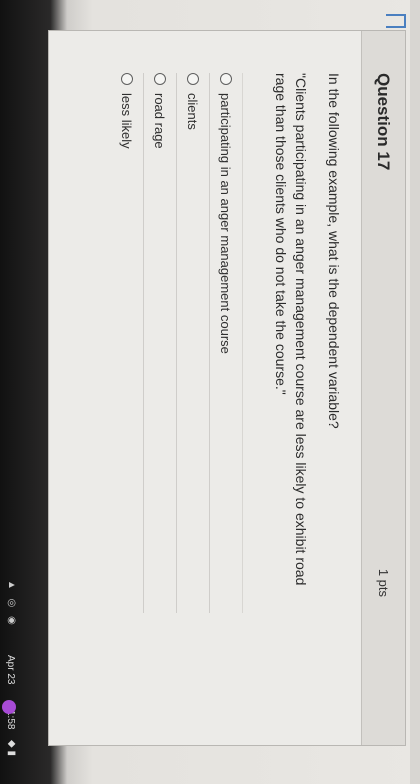 The height and width of the screenshot is (784, 420). I want to click on answer-label: clients, so click(193, 111).